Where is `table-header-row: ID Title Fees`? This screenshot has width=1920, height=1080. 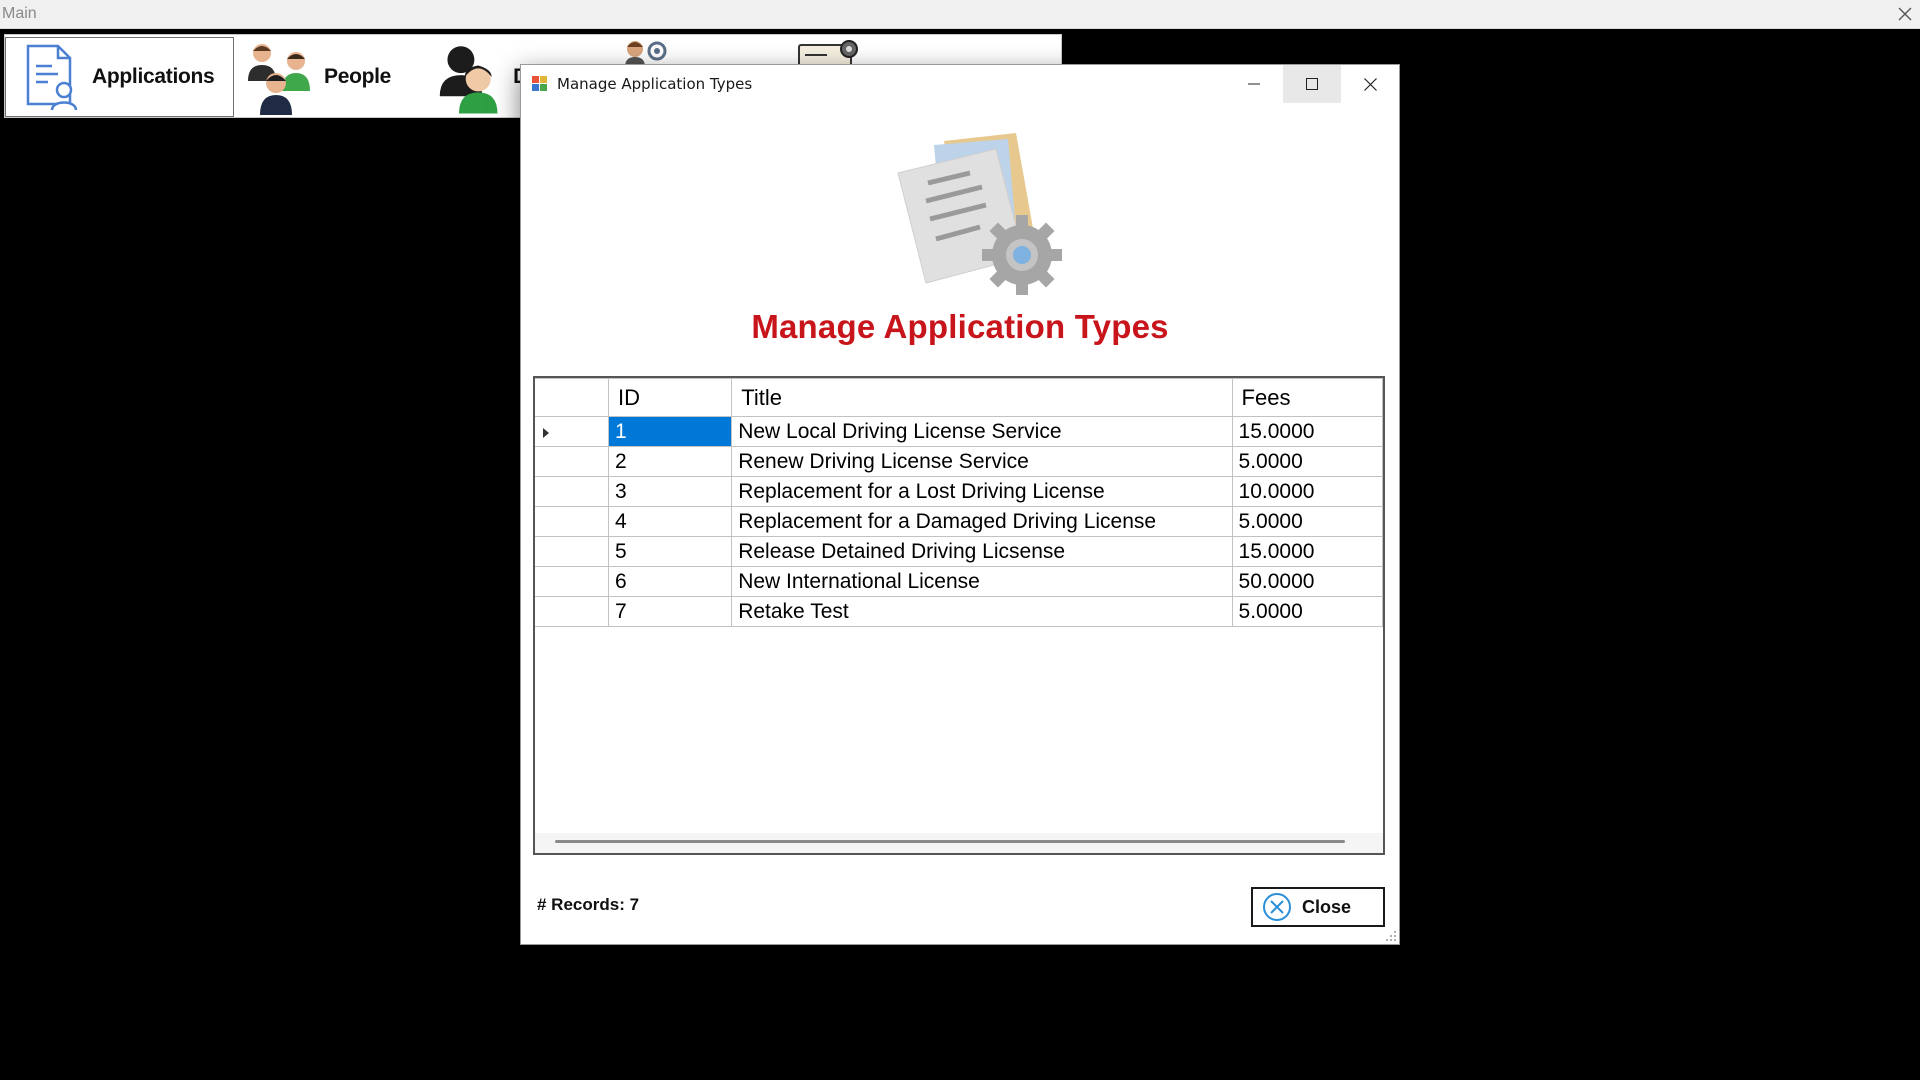 table-header-row: ID Title Fees is located at coordinates (959, 397).